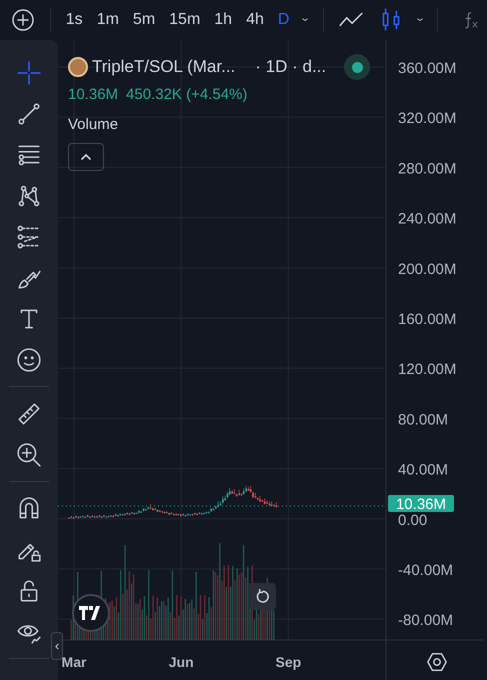 This screenshot has height=680, width=487. What do you see at coordinates (197, 125) in the screenshot?
I see `indicator-name: Volume` at bounding box center [197, 125].